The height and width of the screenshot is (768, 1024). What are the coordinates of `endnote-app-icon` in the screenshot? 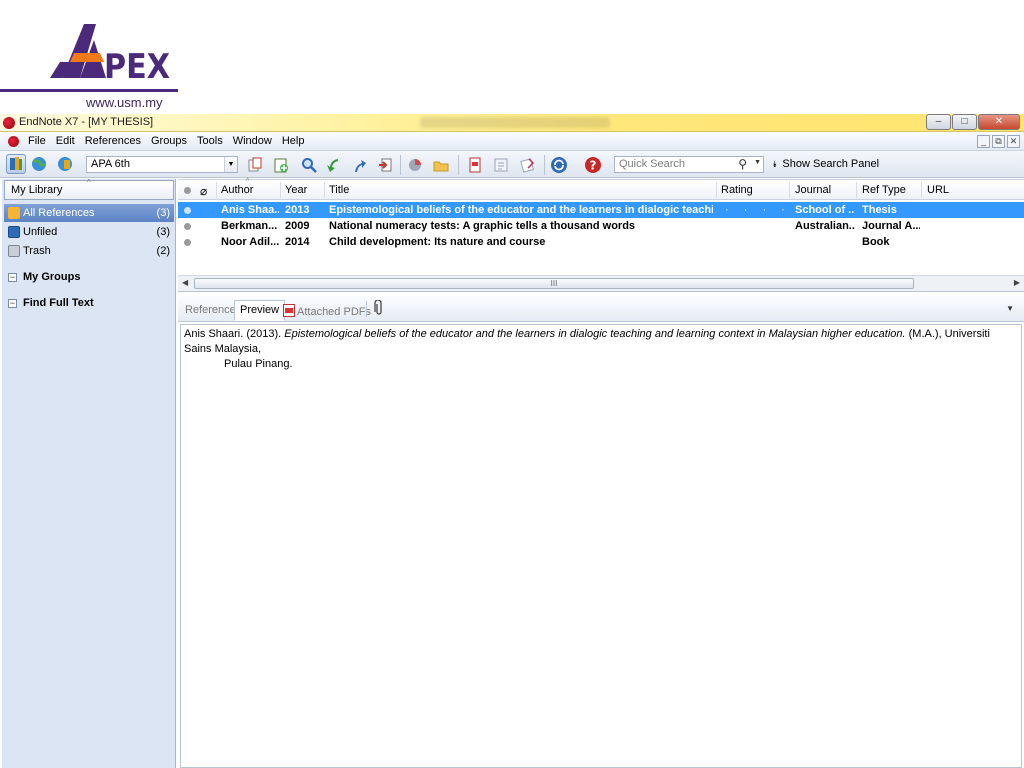 It's located at (9, 123).